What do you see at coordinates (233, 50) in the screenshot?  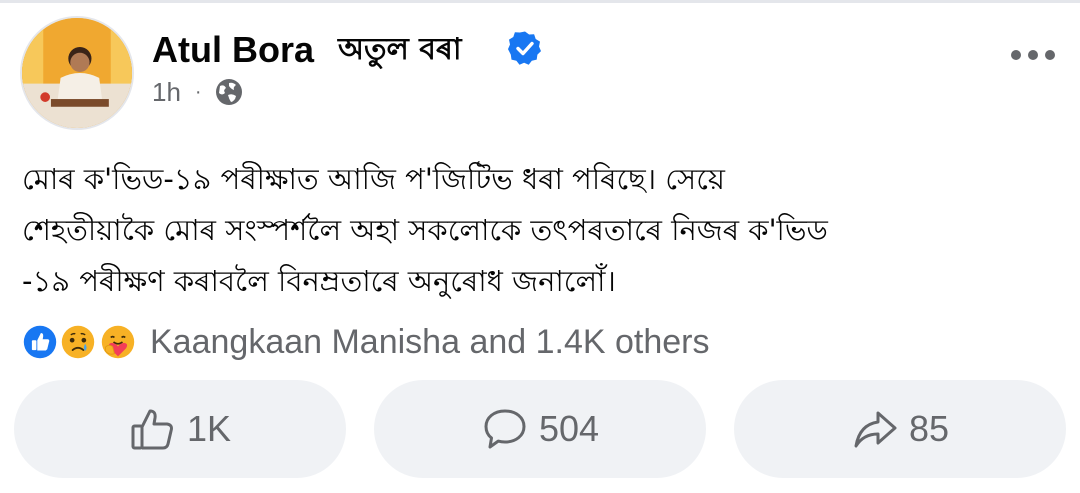 I see `author-name: Atul Bora` at bounding box center [233, 50].